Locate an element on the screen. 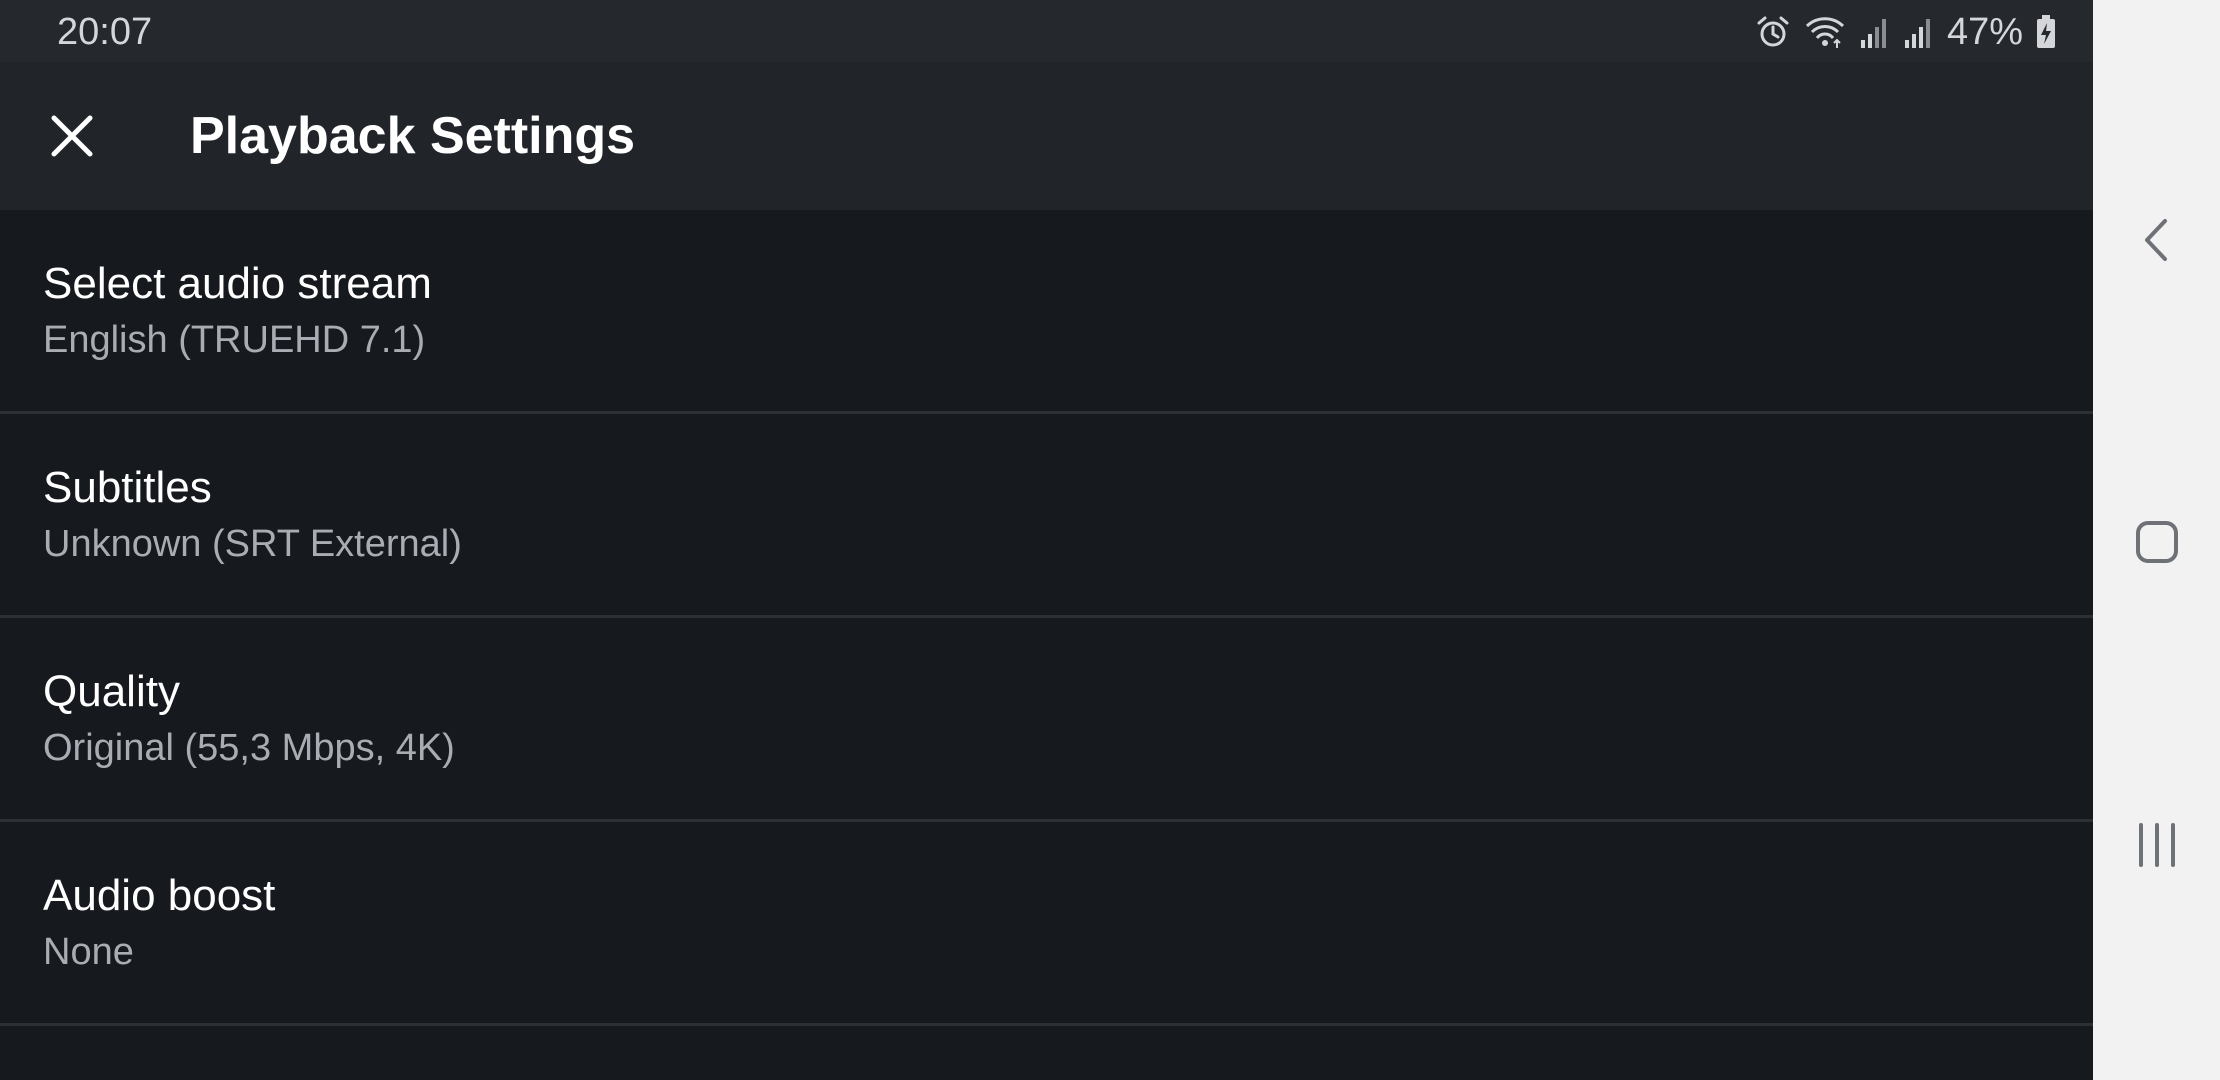 Image resolution: width=2220 pixels, height=1080 pixels. close-icon is located at coordinates (72, 138).